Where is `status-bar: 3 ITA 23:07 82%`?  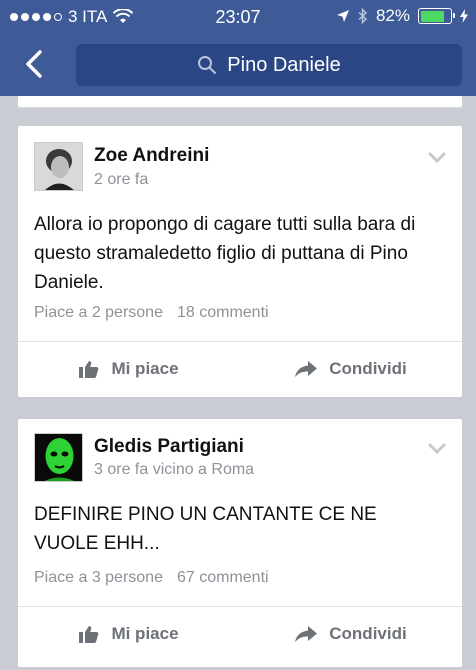
status-bar: 3 ITA 23:07 82% is located at coordinates (238, 17).